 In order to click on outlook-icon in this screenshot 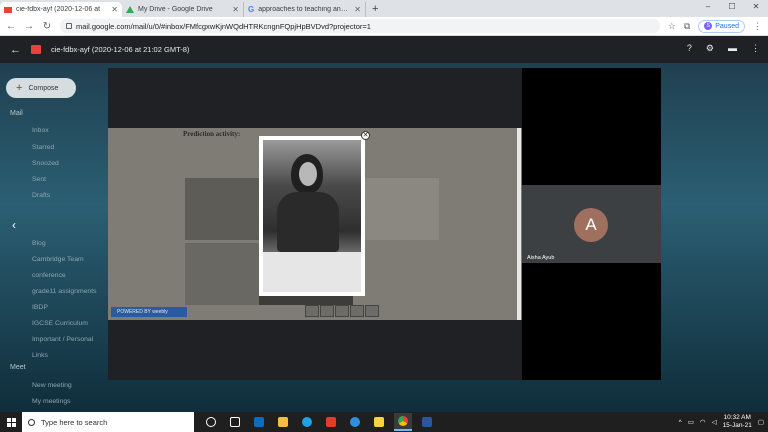, I will do `click(259, 422)`.